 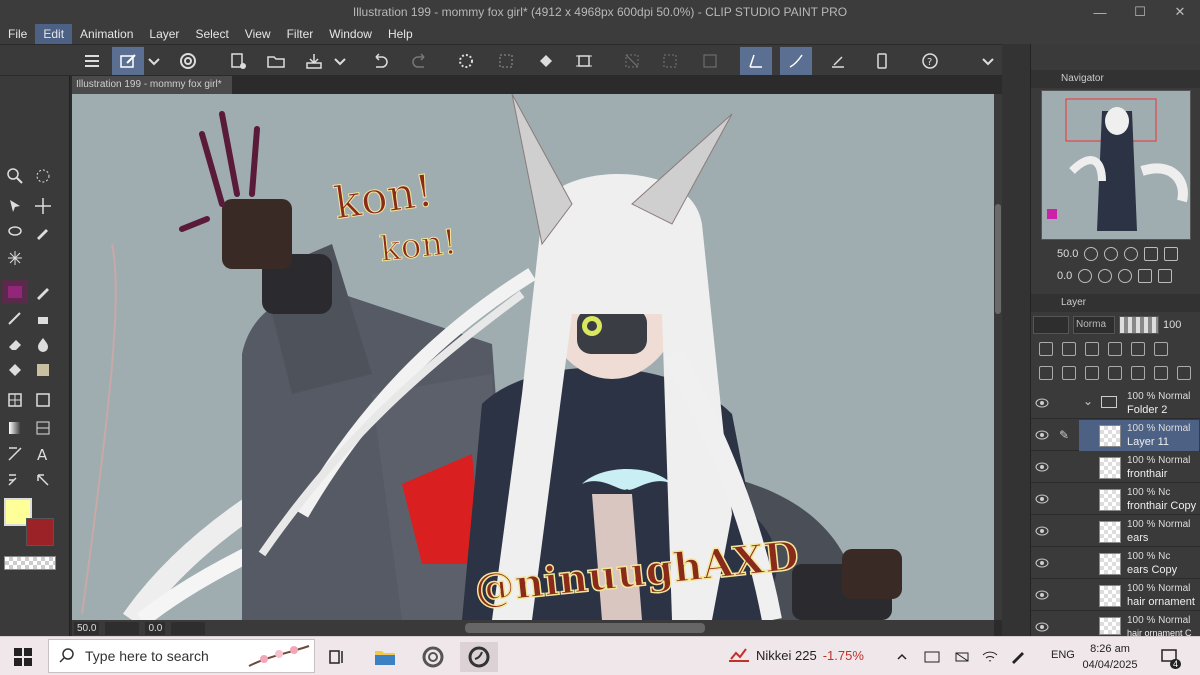 What do you see at coordinates (1115, 467) in the screenshot?
I see `layer-row-fronthair: 100 % Normal fronthair` at bounding box center [1115, 467].